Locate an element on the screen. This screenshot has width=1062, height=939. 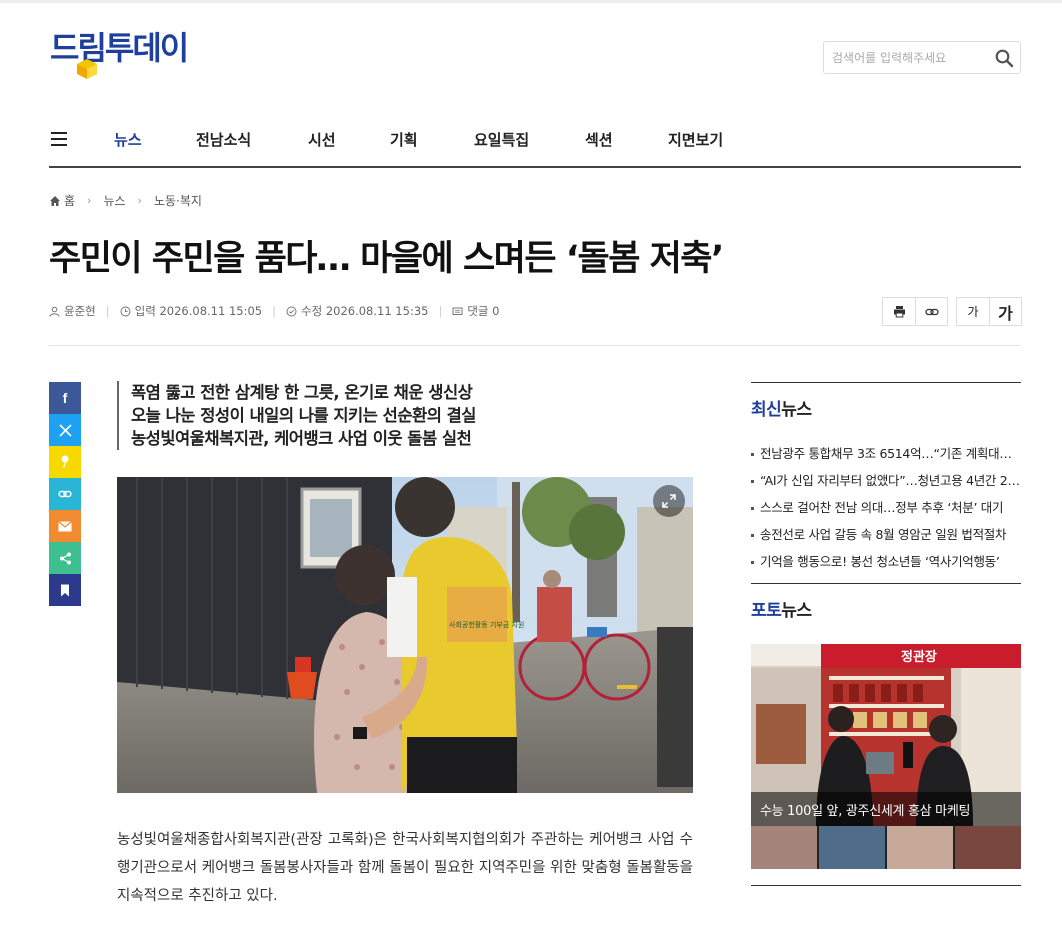
nav-item-print-edition: 지면보기 is located at coordinates (695, 139).